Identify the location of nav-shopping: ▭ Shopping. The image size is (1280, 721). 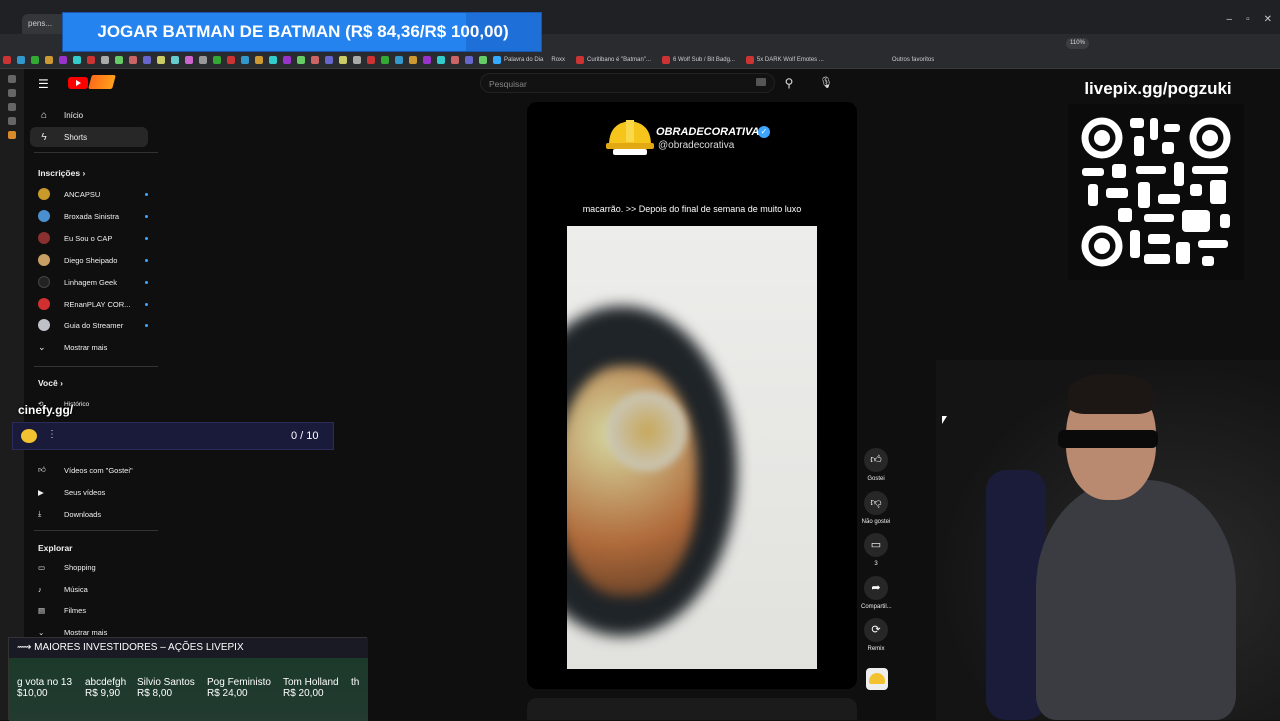
(89, 567).